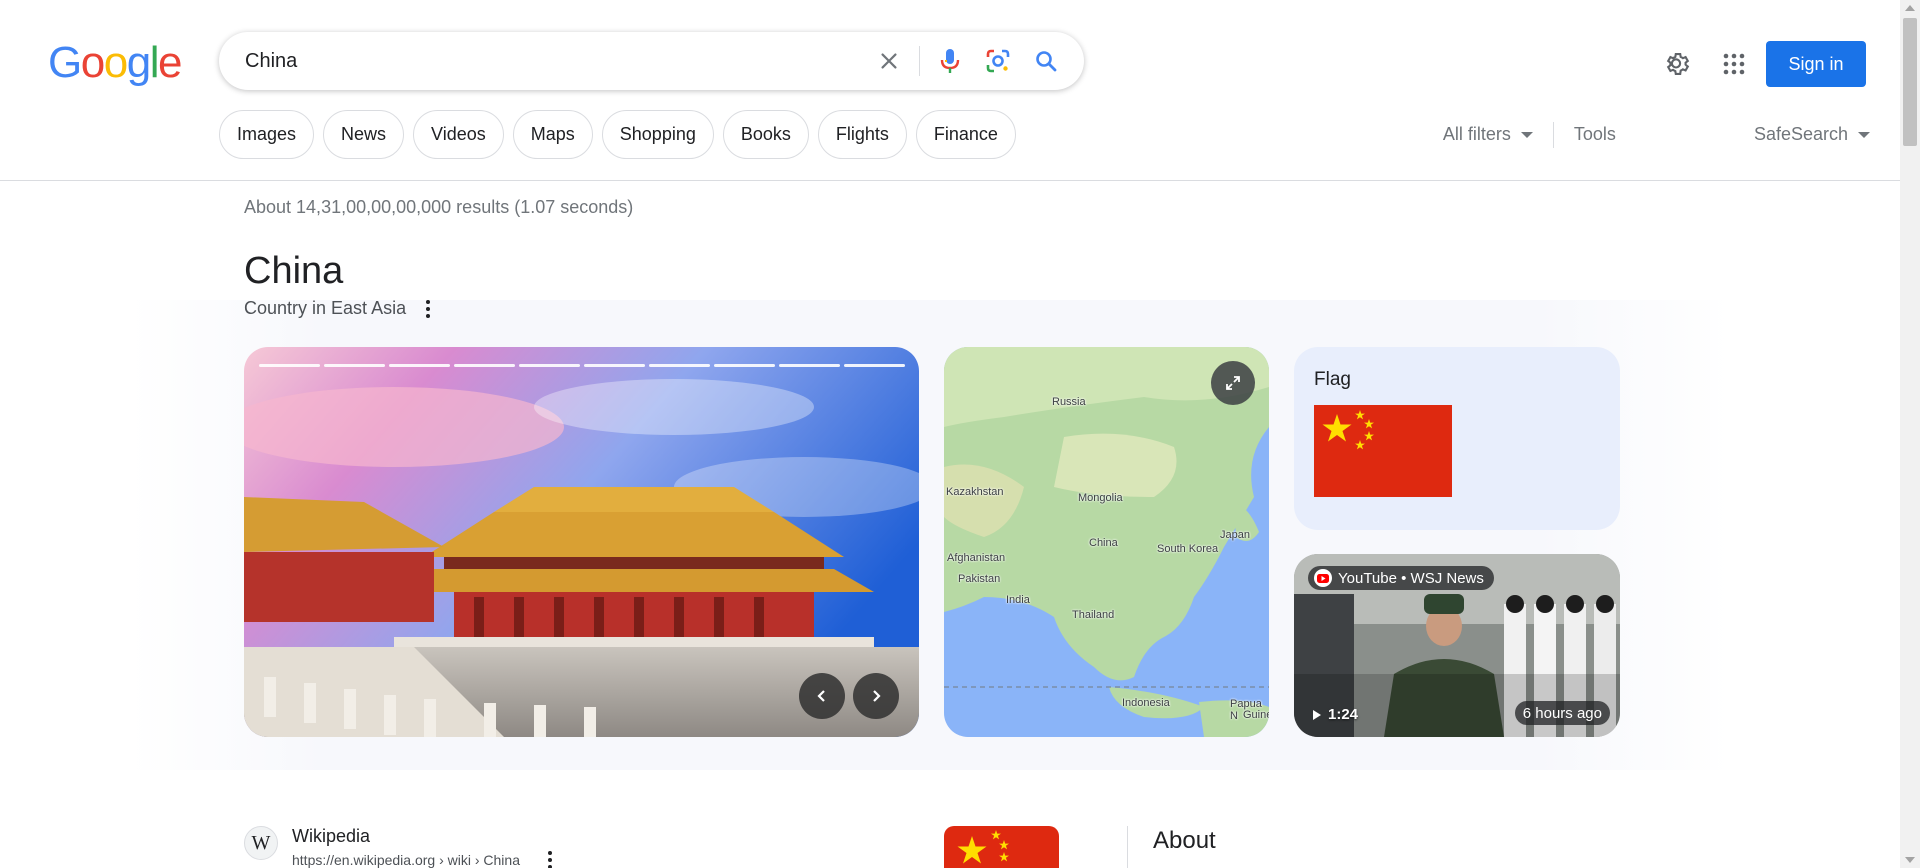 The height and width of the screenshot is (868, 1920). I want to click on logo-letter: e, so click(169, 62).